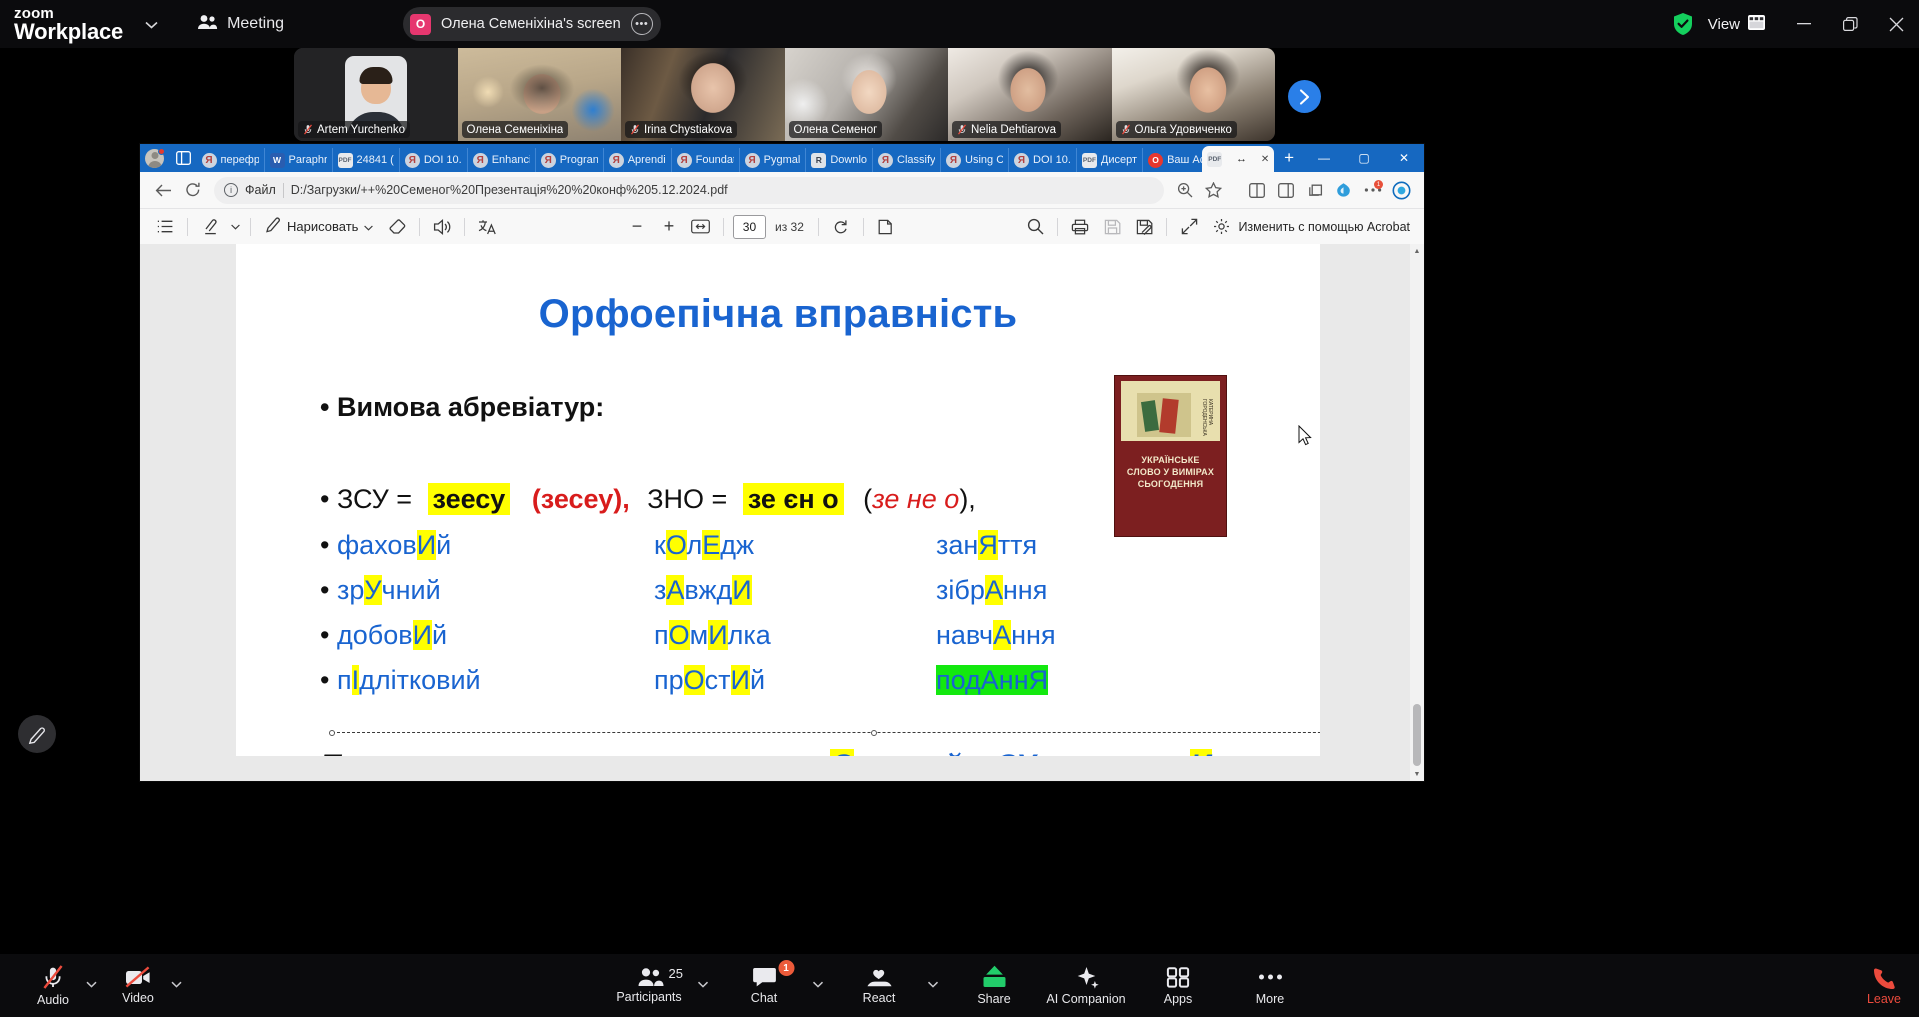 The width and height of the screenshot is (1919, 1017). I want to click on translate-icon, so click(487, 227).